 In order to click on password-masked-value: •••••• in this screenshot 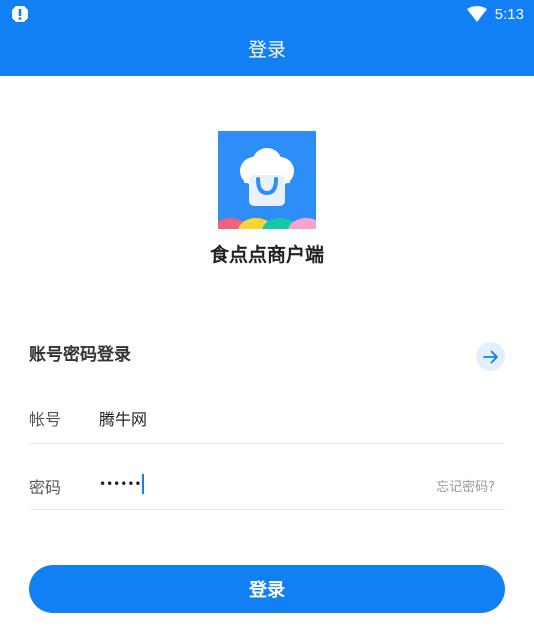, I will do `click(120, 484)`.